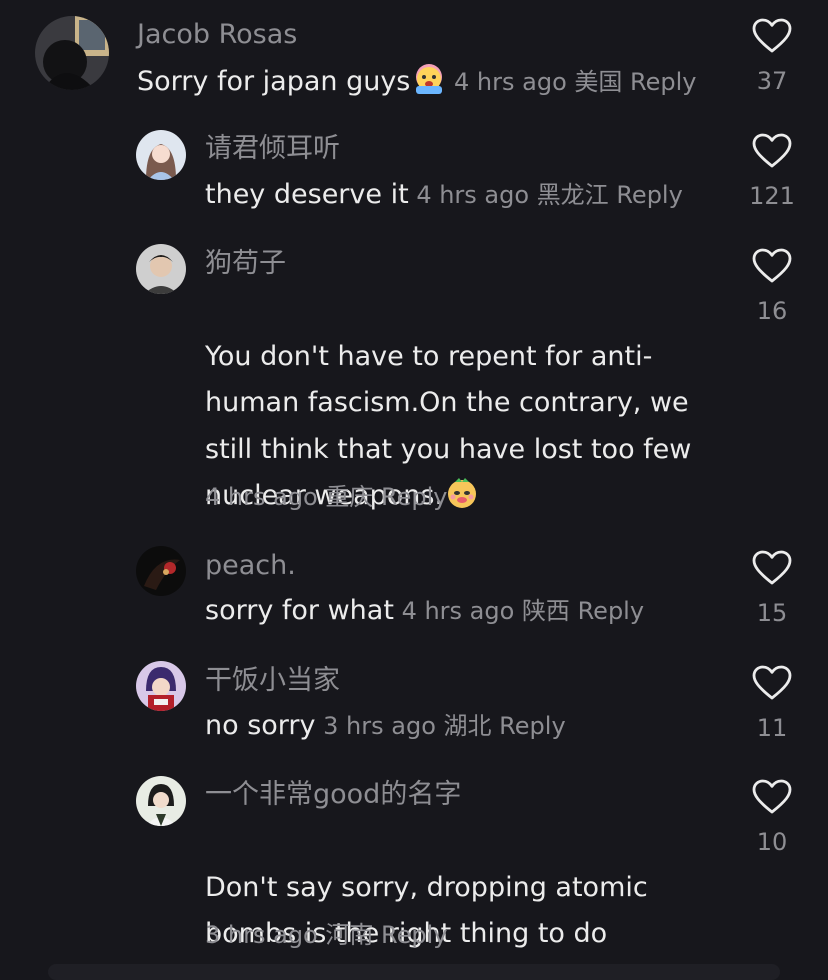  Describe the element at coordinates (598, 82) in the screenshot. I see `comment-location: 美国` at that location.